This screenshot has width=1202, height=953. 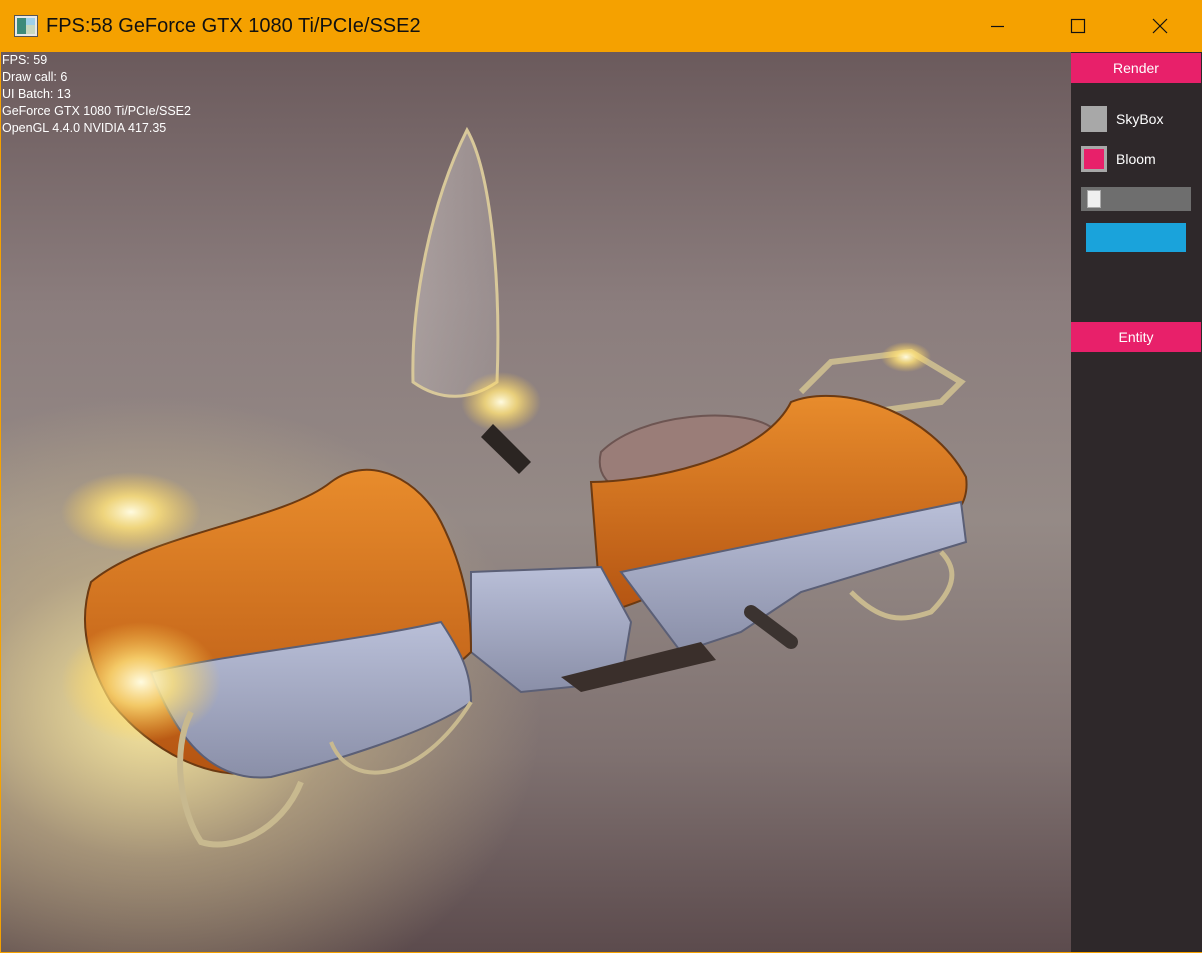 What do you see at coordinates (1136, 199) in the screenshot?
I see `bloom-slider` at bounding box center [1136, 199].